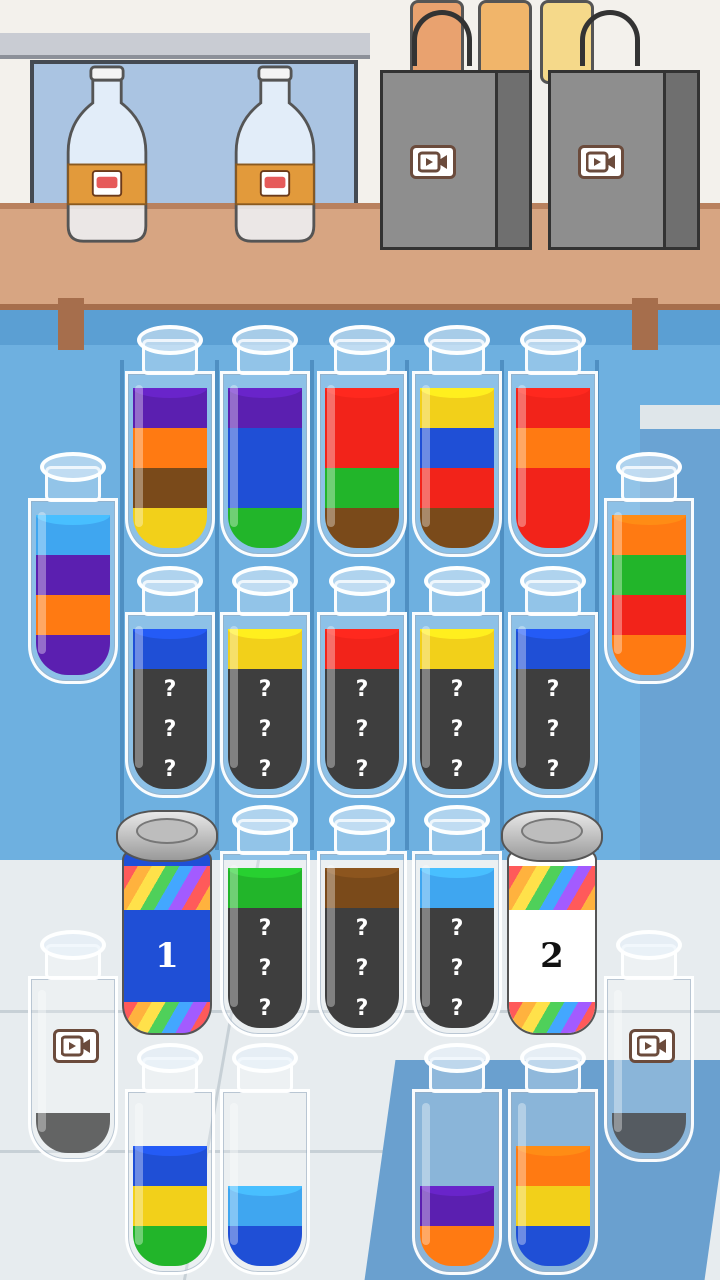  I want to click on liquid-layer-purple, so click(73, 655).